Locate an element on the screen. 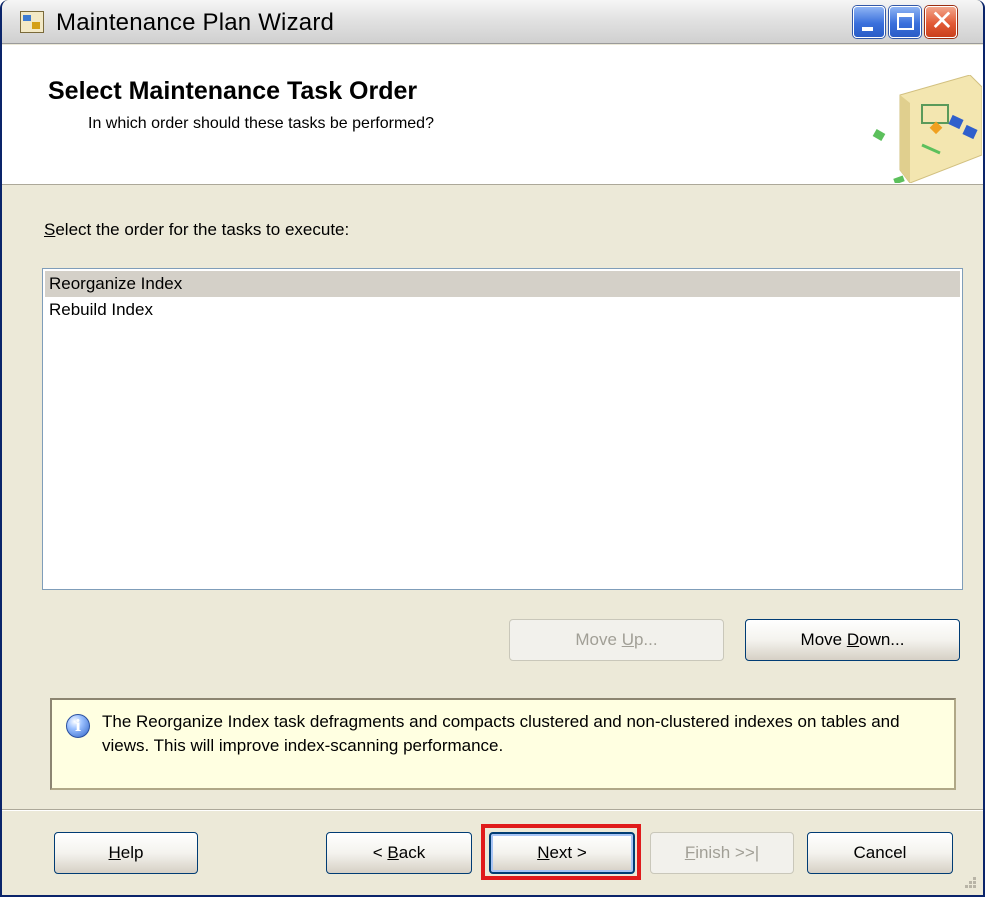 The width and height of the screenshot is (987, 899). wizard-app-icon is located at coordinates (32, 22).